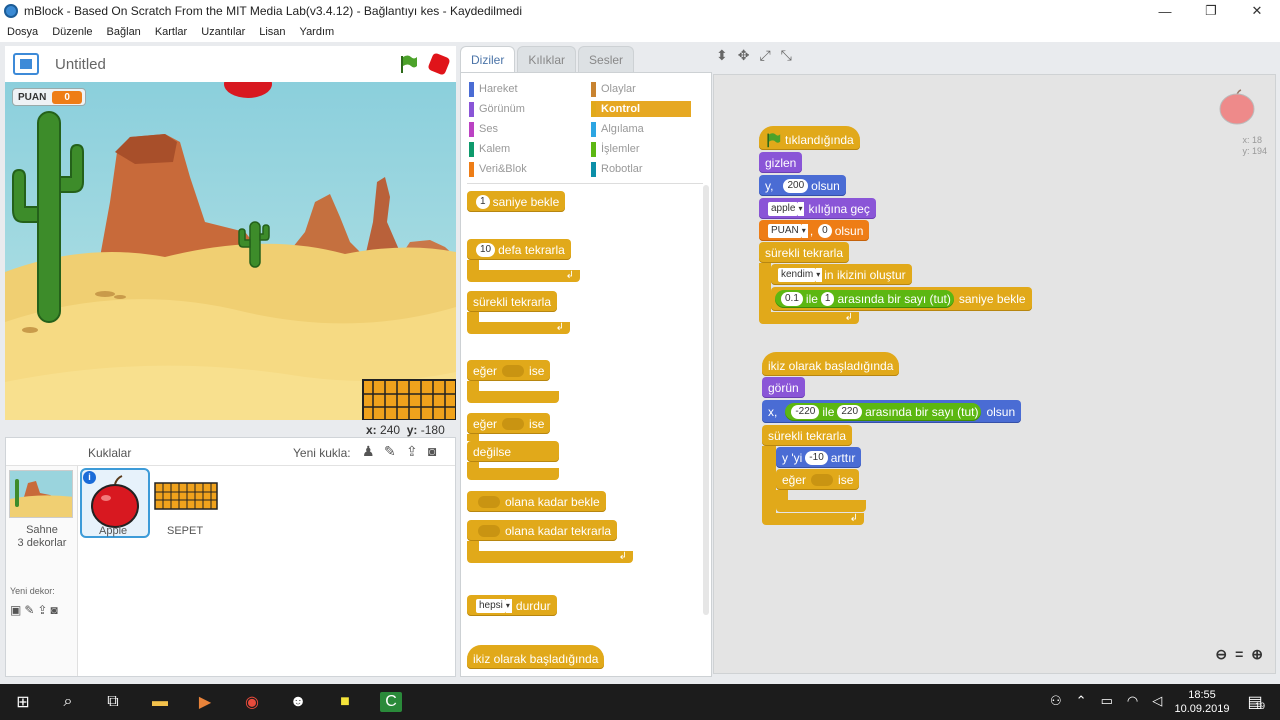 The height and width of the screenshot is (720, 1280). Describe the element at coordinates (26, 64) in the screenshot. I see `fullscreen-icon` at that location.